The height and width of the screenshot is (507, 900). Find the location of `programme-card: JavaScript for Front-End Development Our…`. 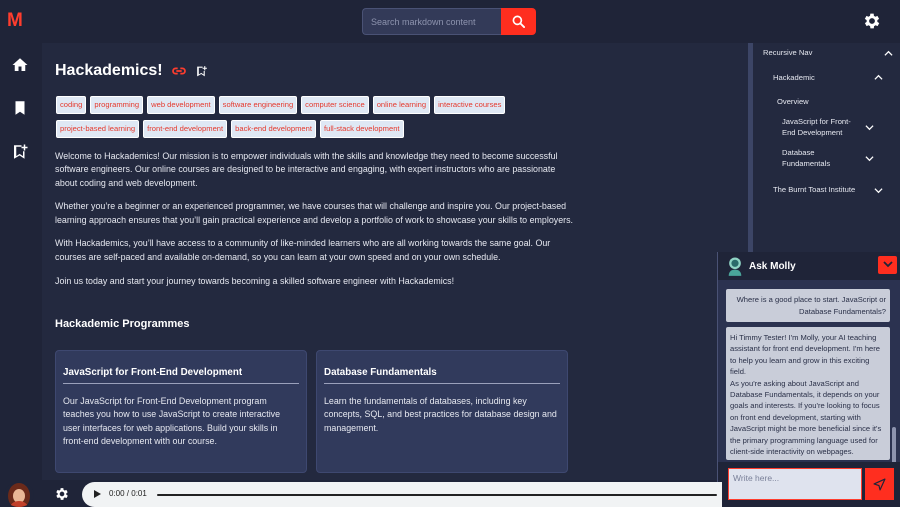

programme-card: JavaScript for Front-End Development Our… is located at coordinates (181, 411).